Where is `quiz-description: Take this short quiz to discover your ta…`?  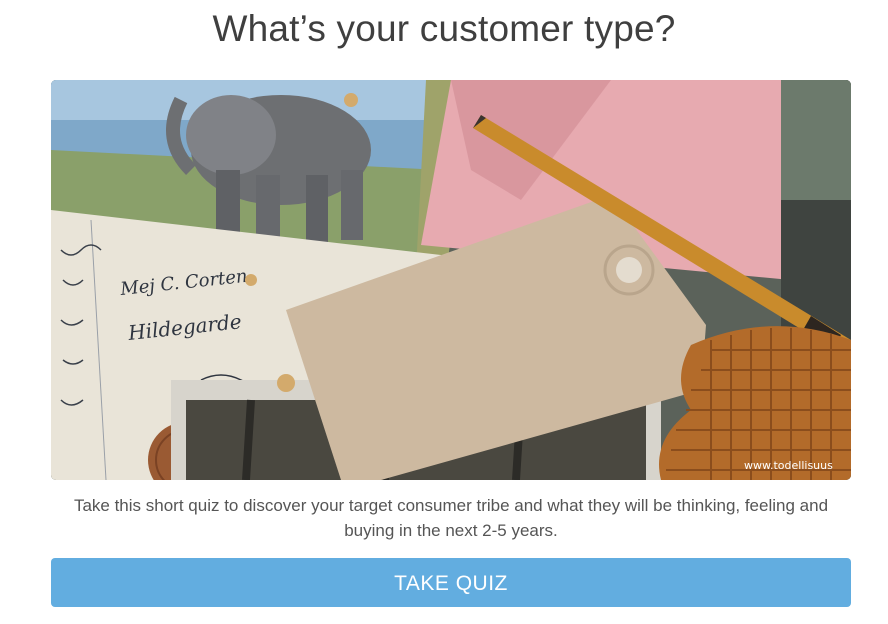
quiz-description: Take this short quiz to discover your ta… is located at coordinates (451, 518).